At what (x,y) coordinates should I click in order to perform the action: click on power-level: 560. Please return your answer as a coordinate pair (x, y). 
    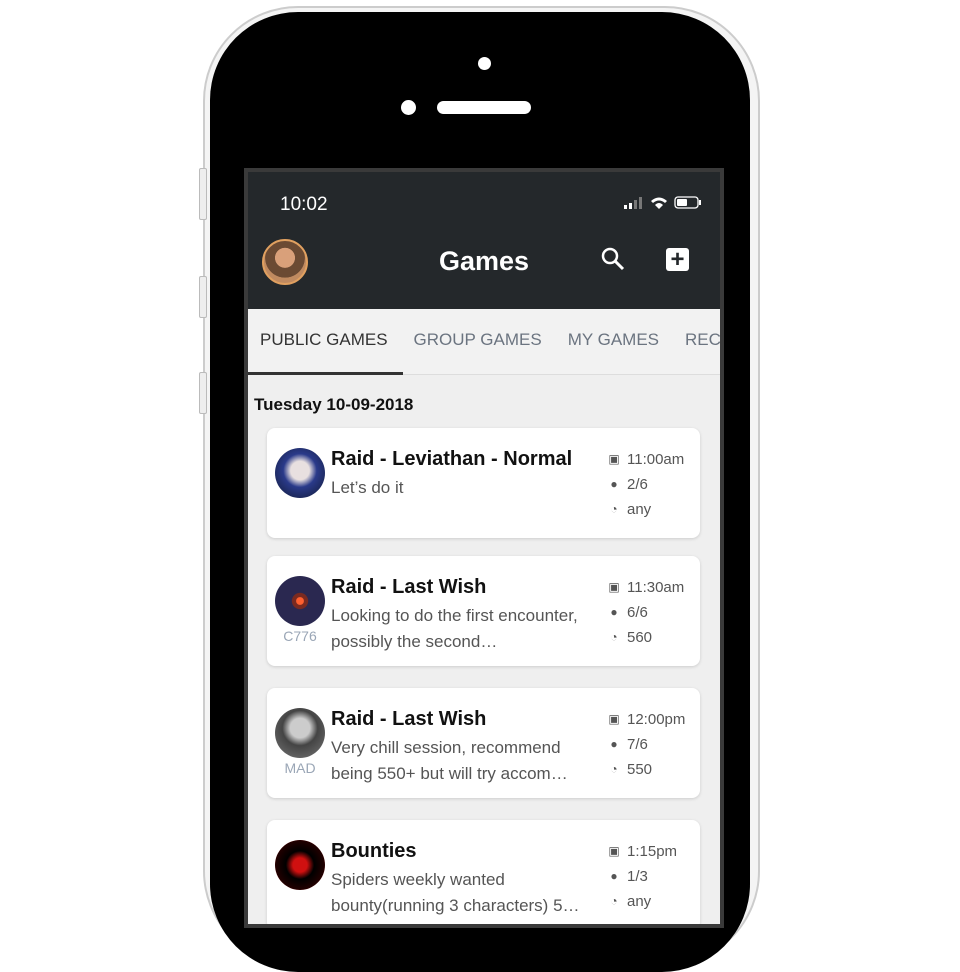
    Looking at the image, I should click on (640, 637).